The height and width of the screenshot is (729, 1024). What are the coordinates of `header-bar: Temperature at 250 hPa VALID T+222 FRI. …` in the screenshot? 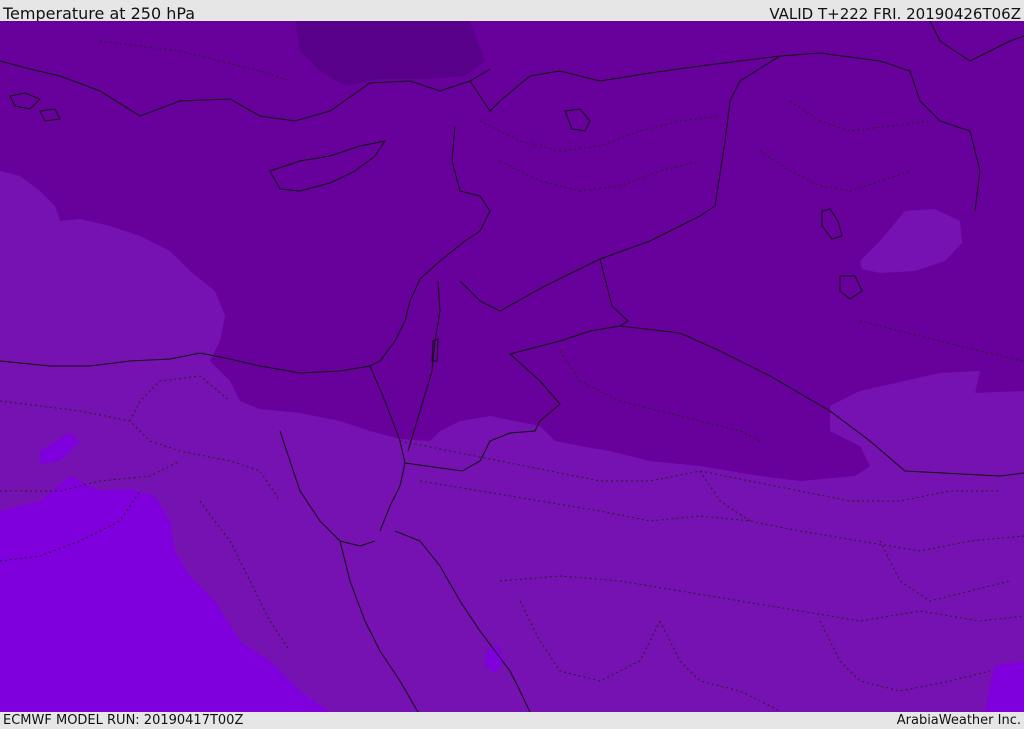 It's located at (512, 11).